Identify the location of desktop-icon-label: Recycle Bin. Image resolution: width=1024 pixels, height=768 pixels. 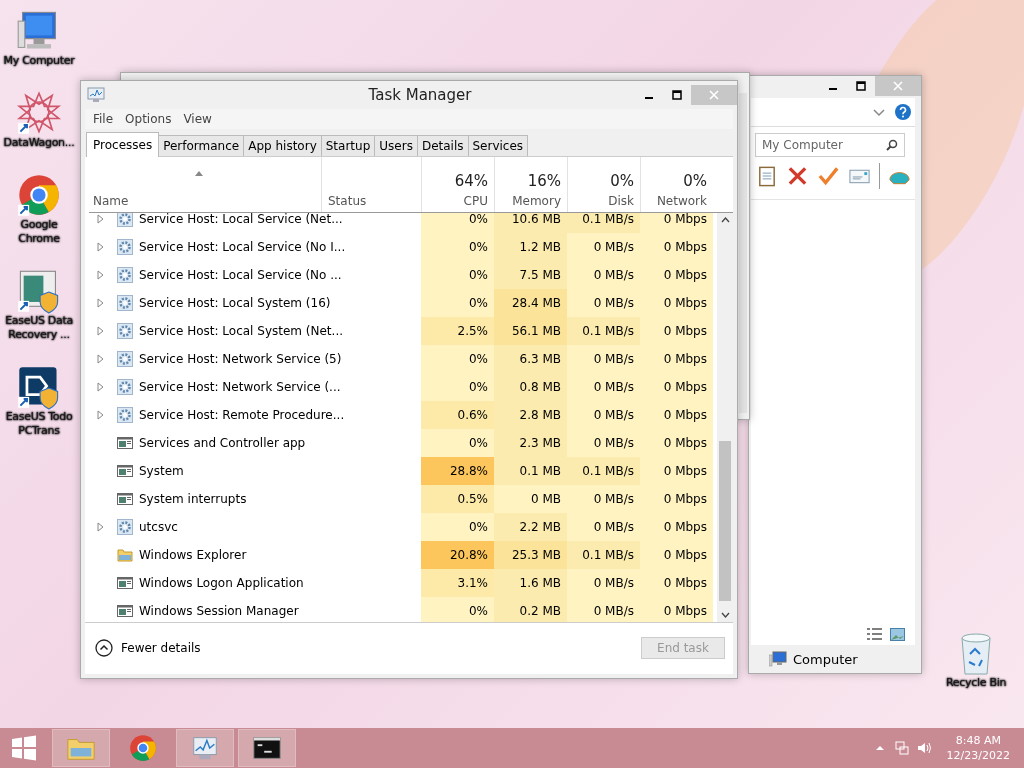
(976, 683).